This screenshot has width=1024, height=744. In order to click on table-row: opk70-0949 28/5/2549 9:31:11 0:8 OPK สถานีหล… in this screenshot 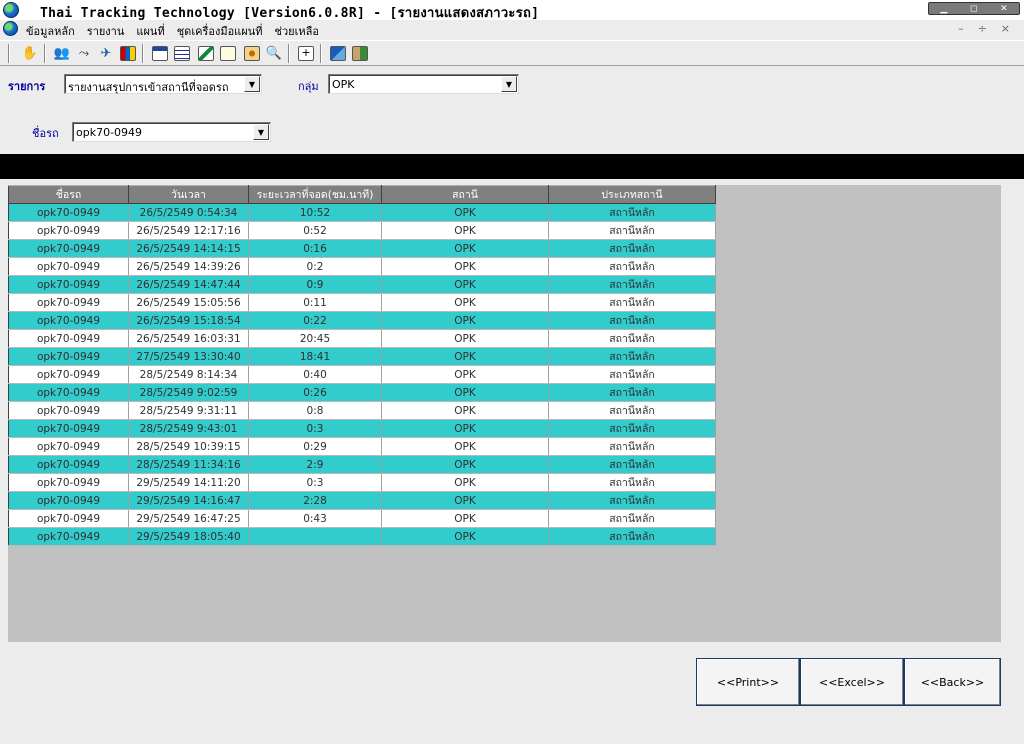, I will do `click(362, 410)`.